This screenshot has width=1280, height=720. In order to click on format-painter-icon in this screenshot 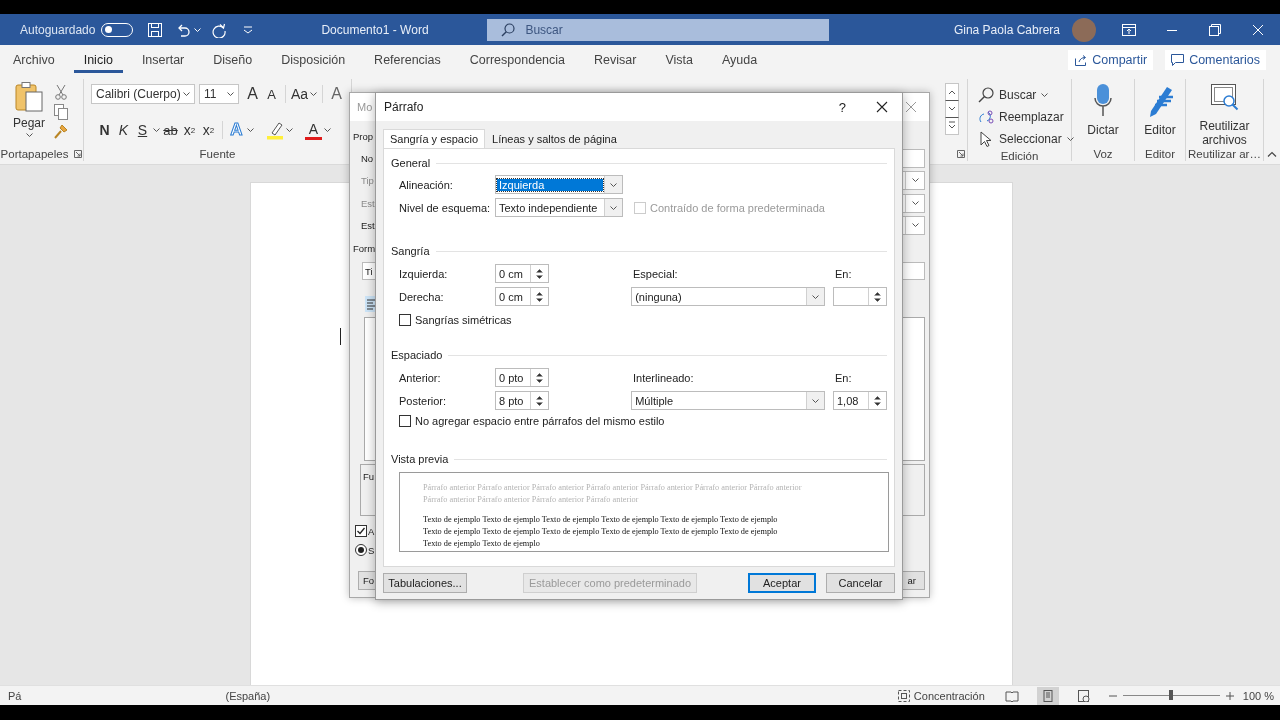, I will do `click(61, 132)`.